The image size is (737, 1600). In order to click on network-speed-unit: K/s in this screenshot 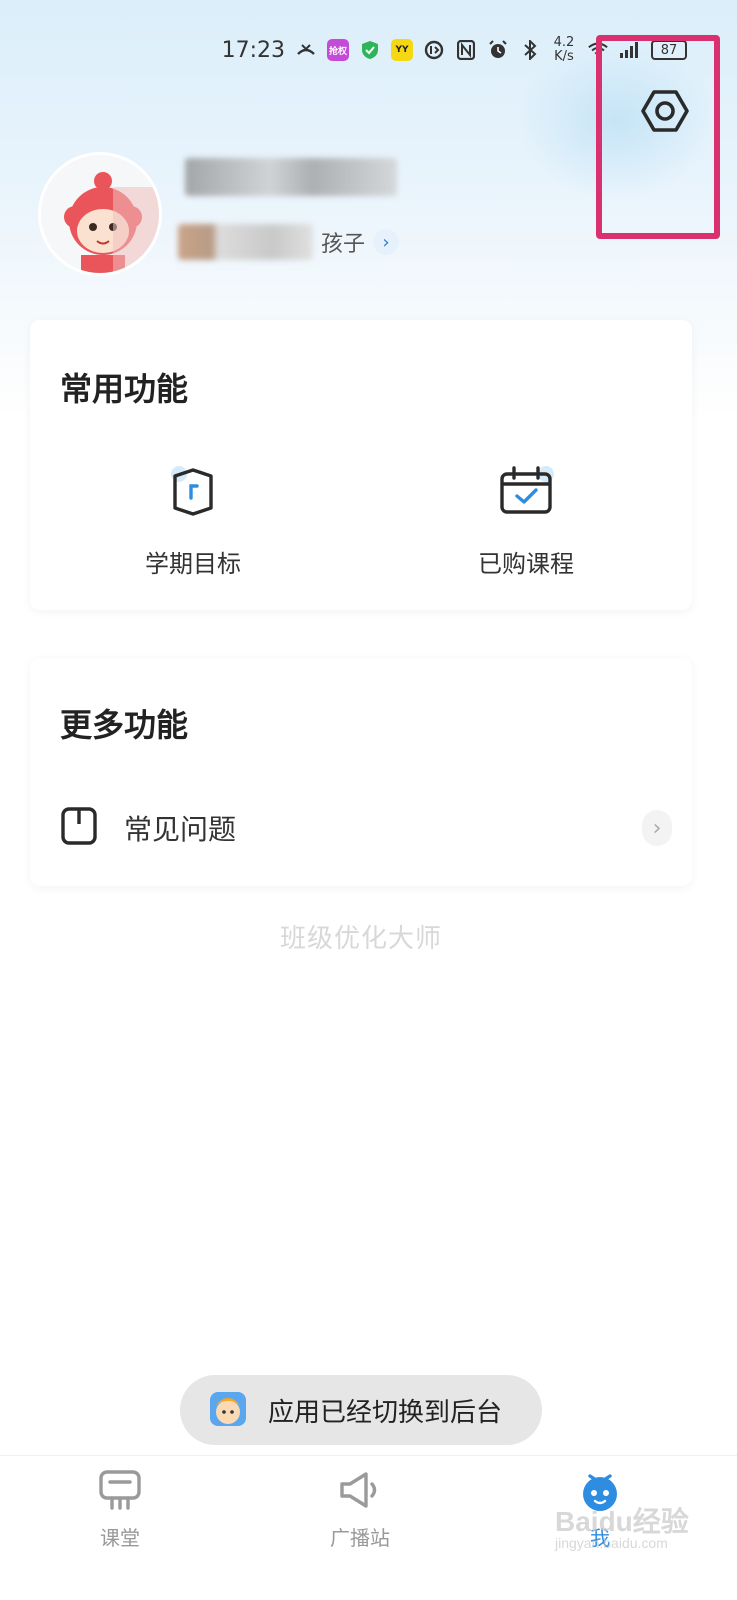, I will do `click(564, 56)`.